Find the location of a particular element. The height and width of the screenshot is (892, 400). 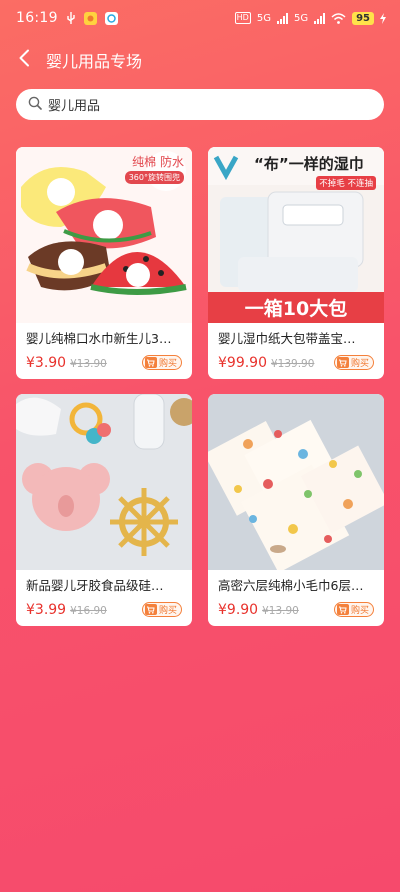

back-button is located at coordinates (24, 60).